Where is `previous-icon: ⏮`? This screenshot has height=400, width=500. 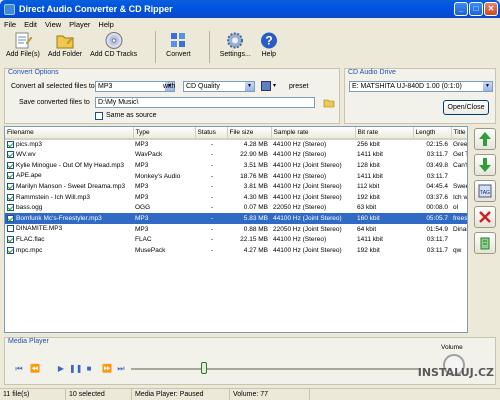 previous-icon: ⏮ is located at coordinates (19, 369).